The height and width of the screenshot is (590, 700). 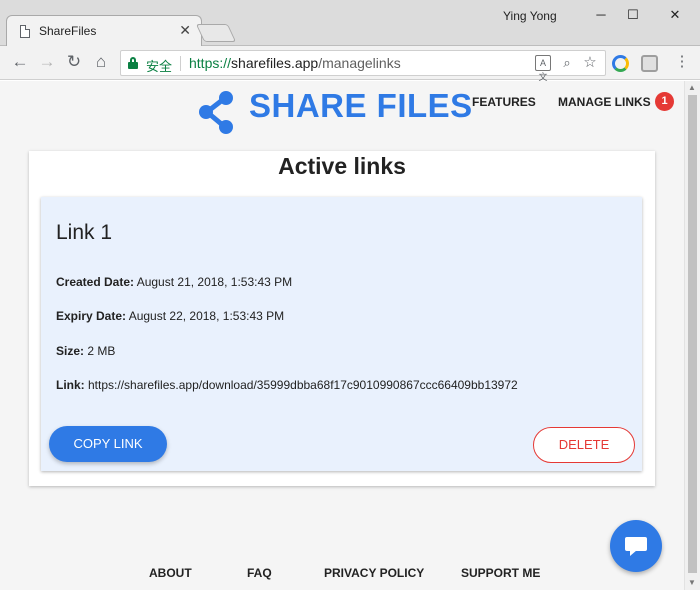 What do you see at coordinates (185, 30) in the screenshot?
I see `close-tab-icon: ✕` at bounding box center [185, 30].